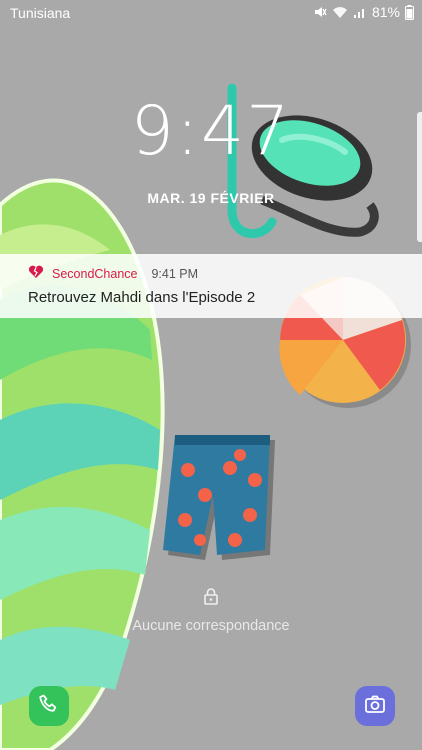 The width and height of the screenshot is (422, 750). I want to click on notification-header: SecondChance 9:41 PM, so click(113, 273).